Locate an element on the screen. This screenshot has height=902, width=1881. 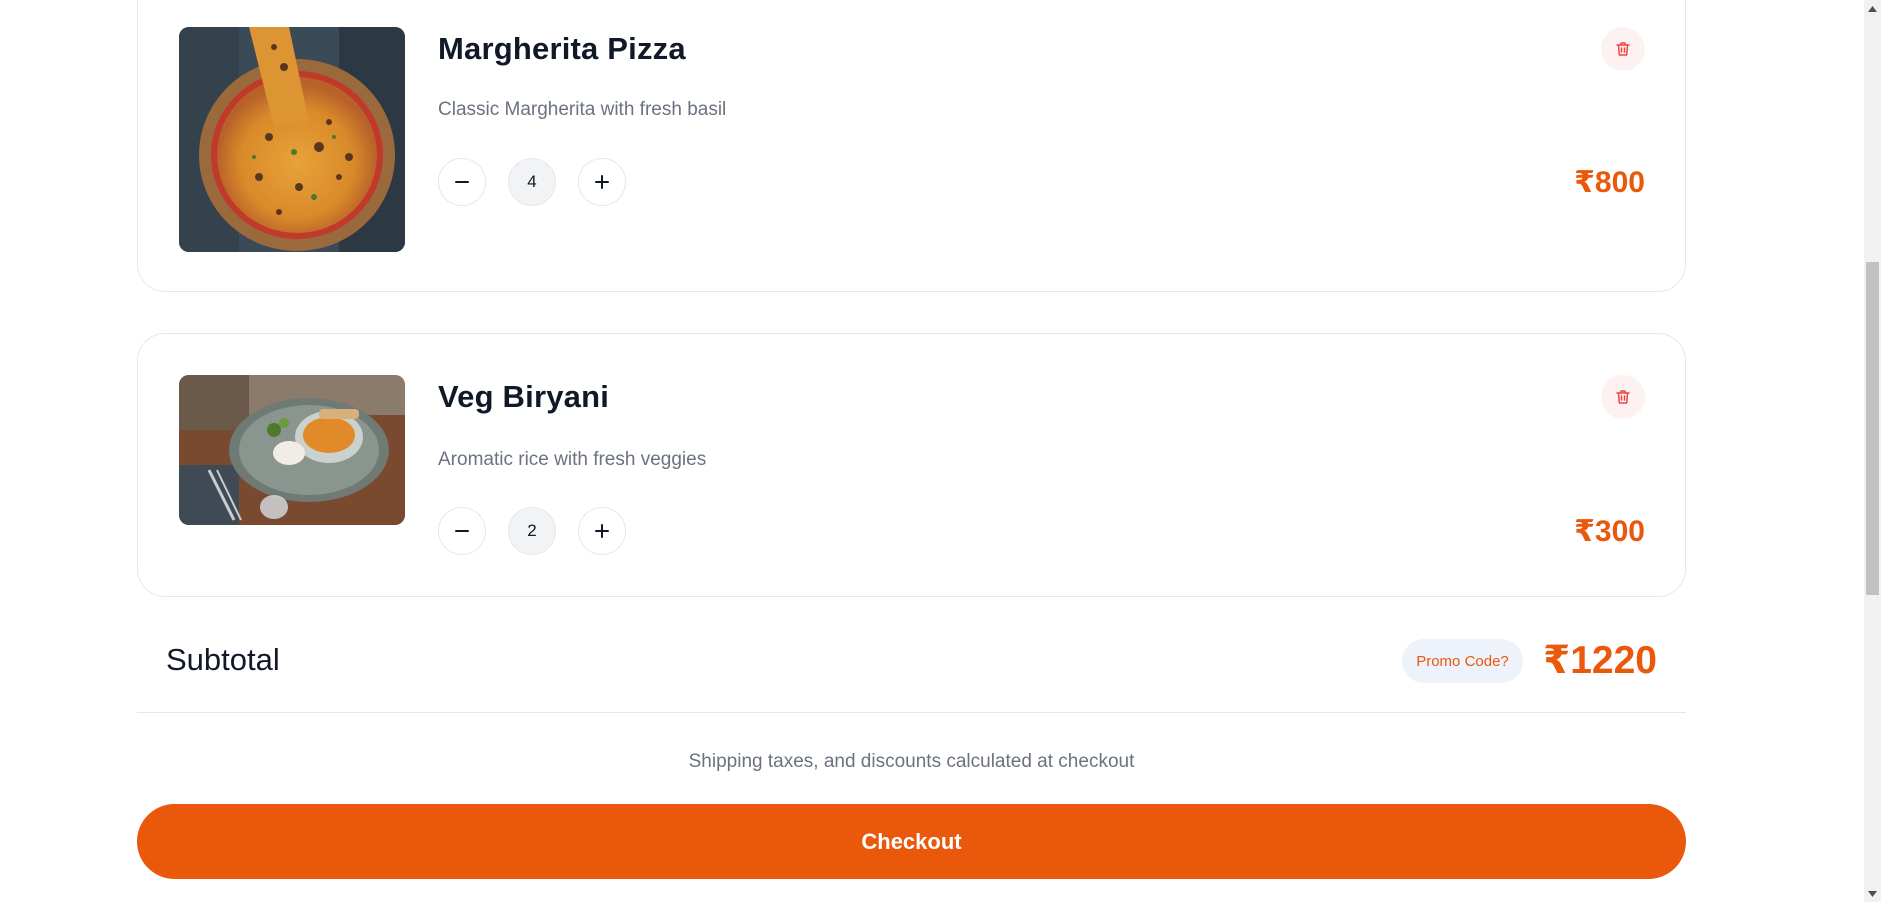
checkout-button: Checkout is located at coordinates (911, 841).